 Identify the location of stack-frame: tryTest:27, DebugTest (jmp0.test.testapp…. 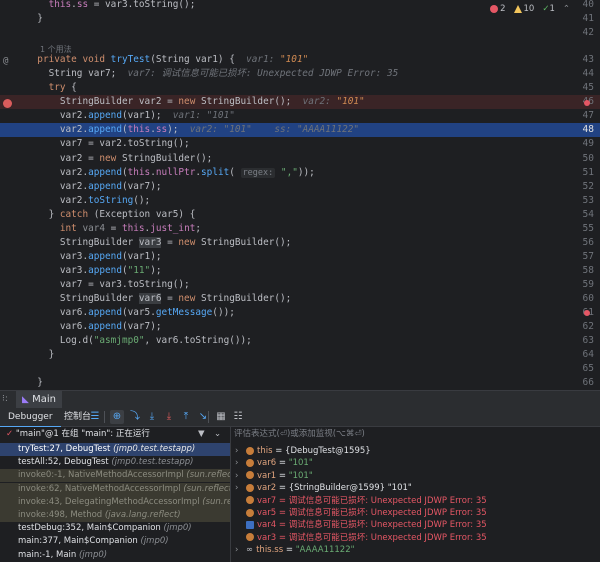
(115, 449).